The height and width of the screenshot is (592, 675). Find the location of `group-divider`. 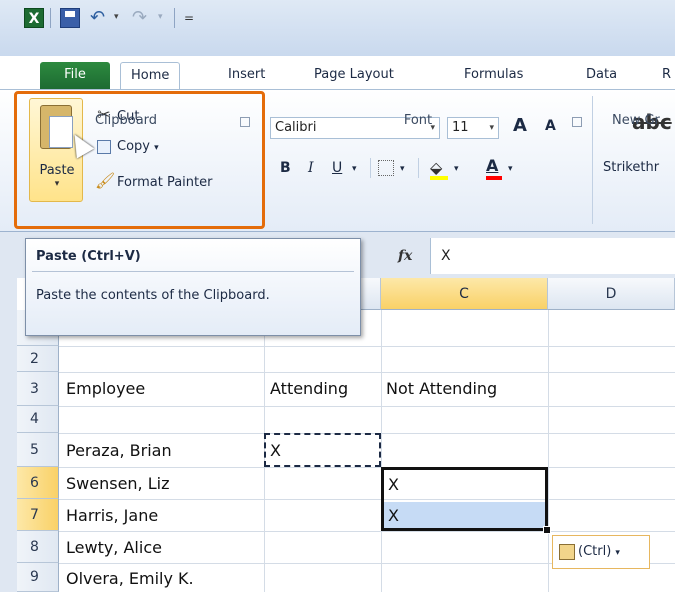

group-divider is located at coordinates (592, 160).